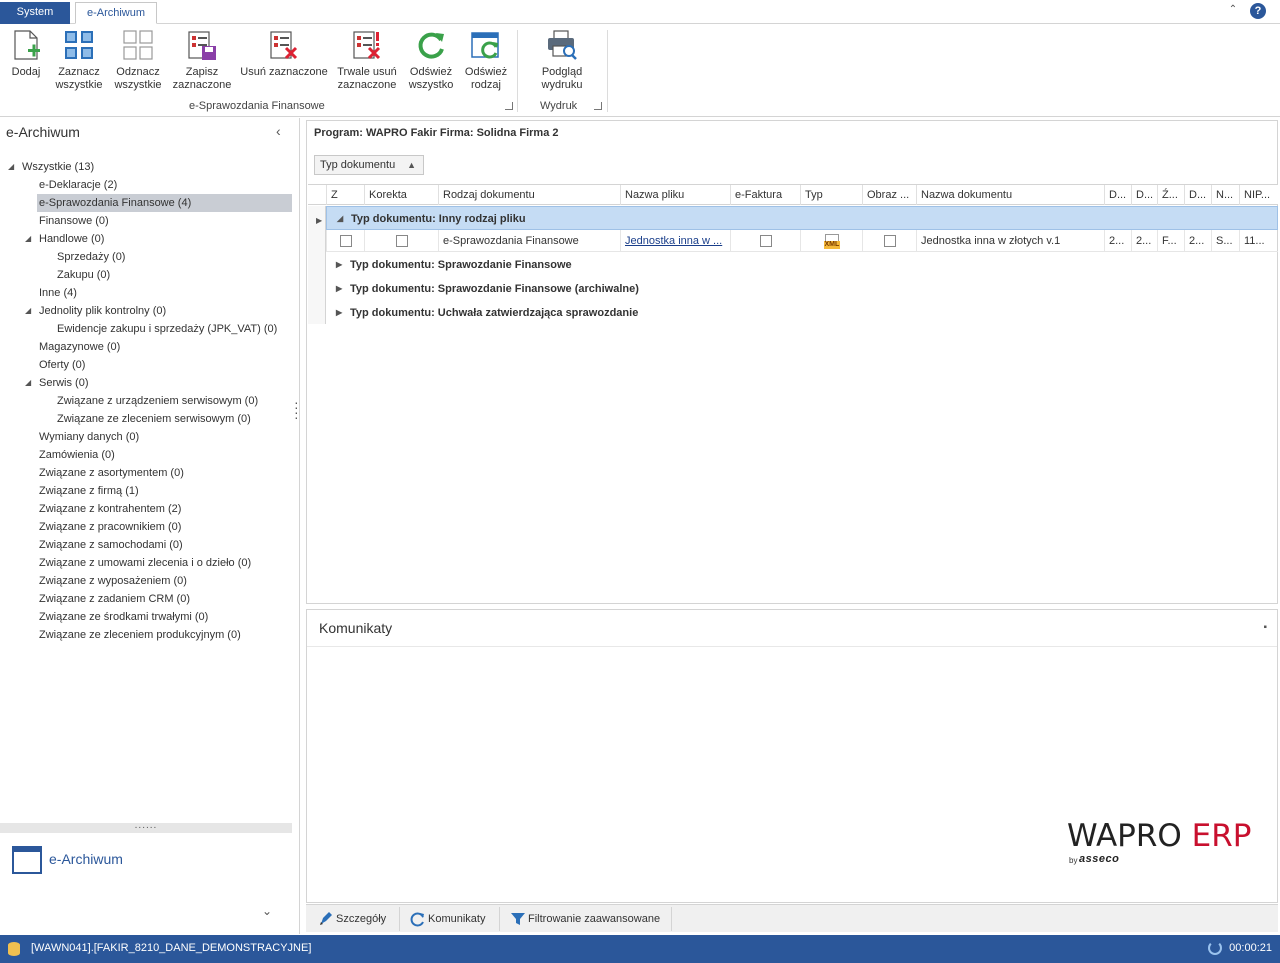 The width and height of the screenshot is (1280, 963). Describe the element at coordinates (529, 195) in the screenshot. I see `column-header: Rodzaj dokumentu` at that location.